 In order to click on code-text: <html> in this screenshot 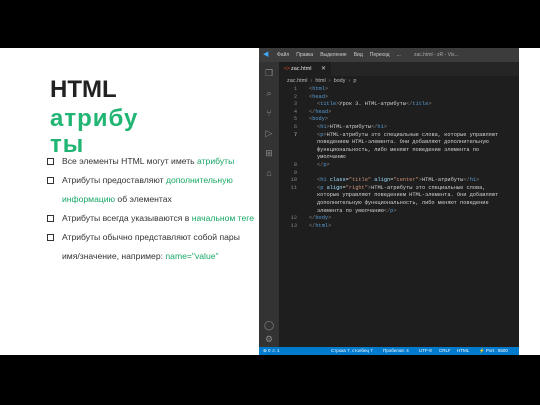, I will do `click(319, 89)`.